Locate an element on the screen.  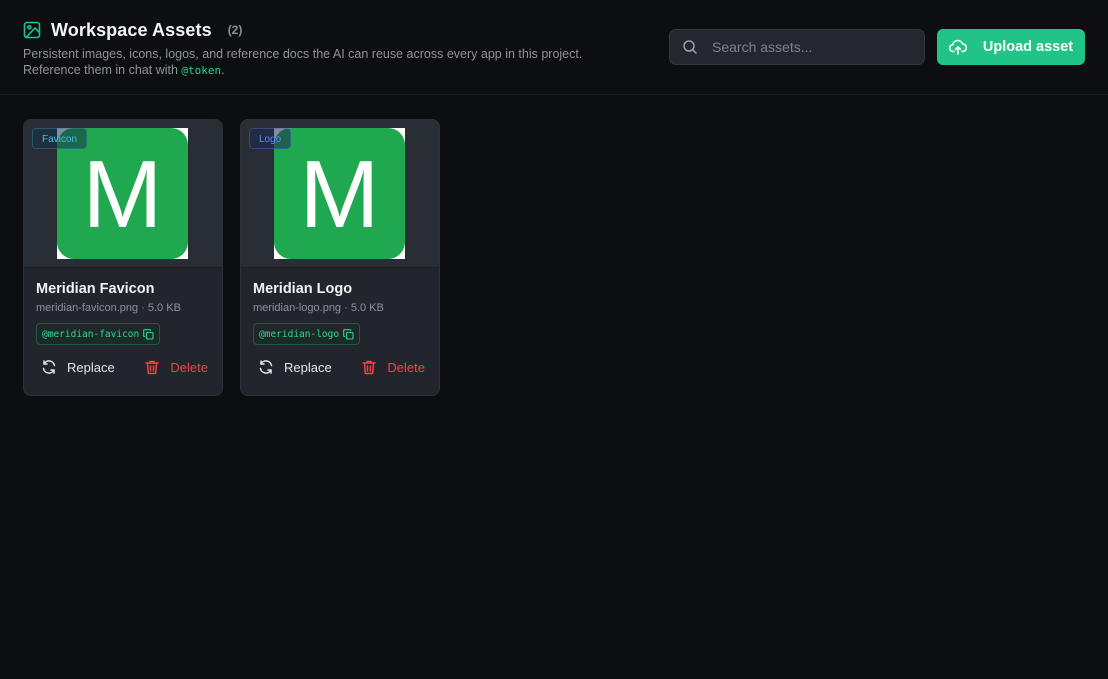
asset-image: M is located at coordinates (339, 193).